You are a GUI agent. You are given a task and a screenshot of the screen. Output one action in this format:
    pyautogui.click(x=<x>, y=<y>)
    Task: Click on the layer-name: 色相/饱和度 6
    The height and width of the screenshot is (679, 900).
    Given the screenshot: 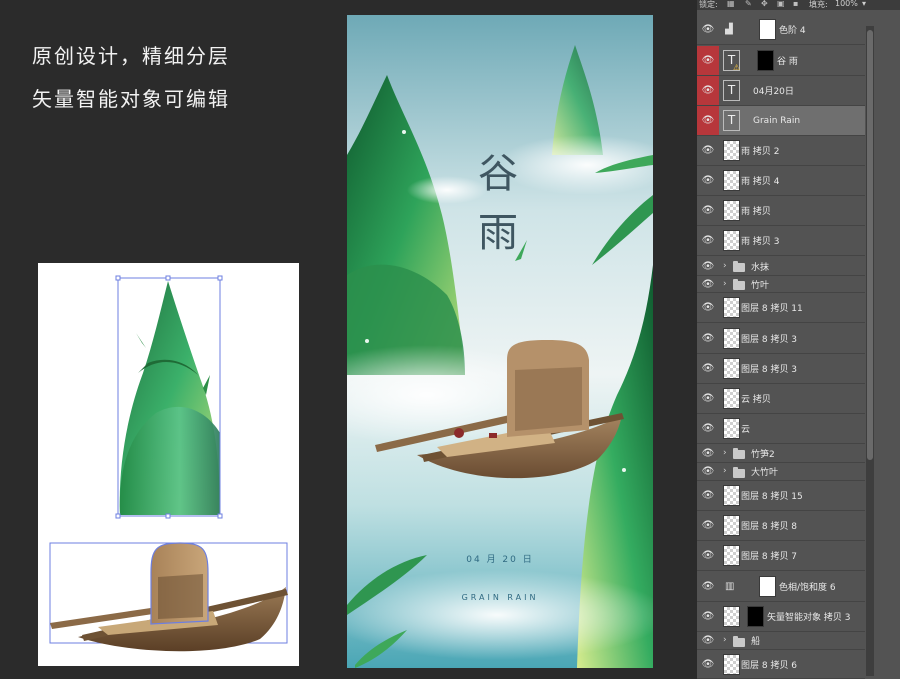 What is the action you would take?
    pyautogui.click(x=807, y=588)
    